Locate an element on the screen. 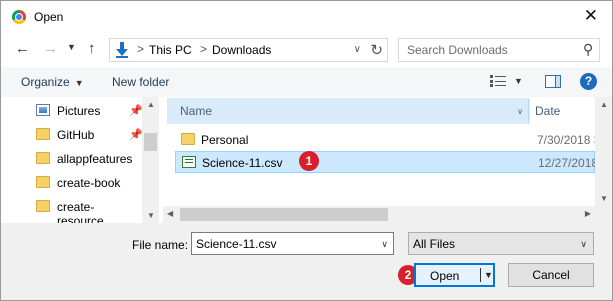 The height and width of the screenshot is (301, 613). cancel-button: Cancel is located at coordinates (551, 275).